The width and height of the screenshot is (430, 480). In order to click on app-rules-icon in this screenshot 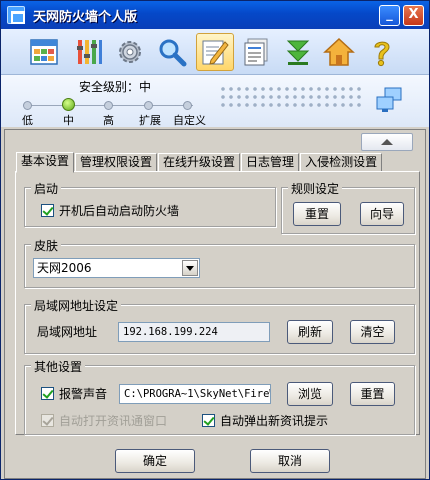, I will do `click(44, 52)`.